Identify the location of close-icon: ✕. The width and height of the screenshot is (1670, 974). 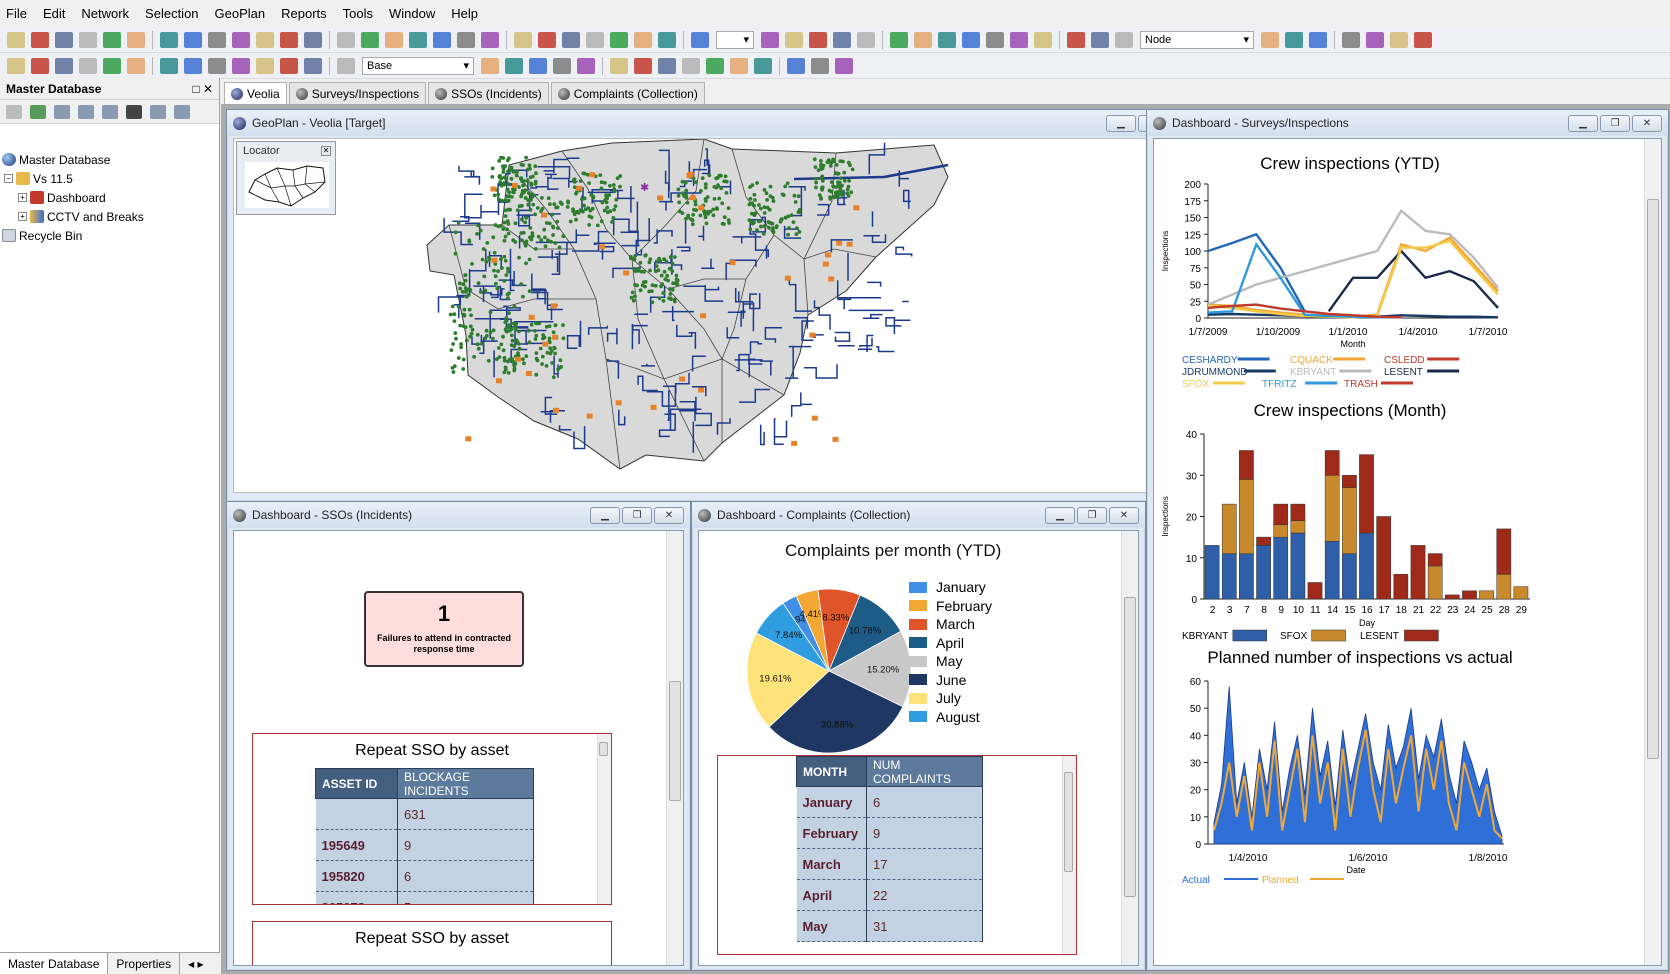
(1124, 515).